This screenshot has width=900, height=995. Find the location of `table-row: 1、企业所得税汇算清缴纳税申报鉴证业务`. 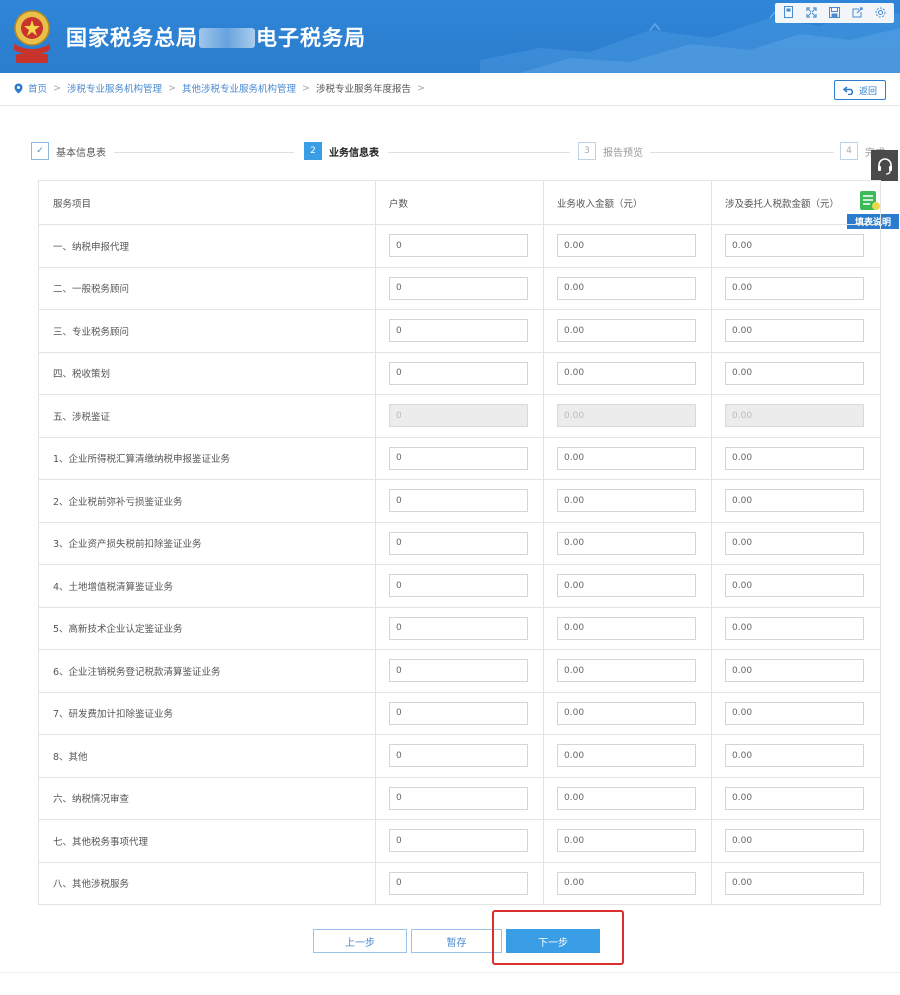

table-row: 1、企业所得税汇算清缴纳税申报鉴证业务 is located at coordinates (459, 458).